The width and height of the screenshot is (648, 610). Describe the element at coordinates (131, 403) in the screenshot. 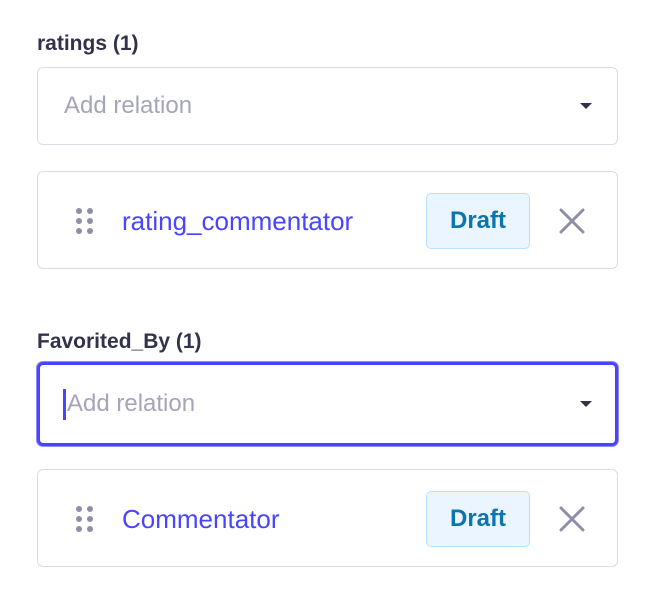

I see `favorited-by-add-relation-placeholder: Add relation` at that location.